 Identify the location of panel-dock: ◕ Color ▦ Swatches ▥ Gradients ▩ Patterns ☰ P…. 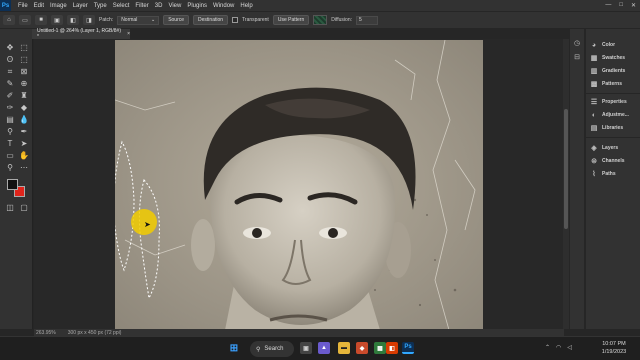
(612, 179).